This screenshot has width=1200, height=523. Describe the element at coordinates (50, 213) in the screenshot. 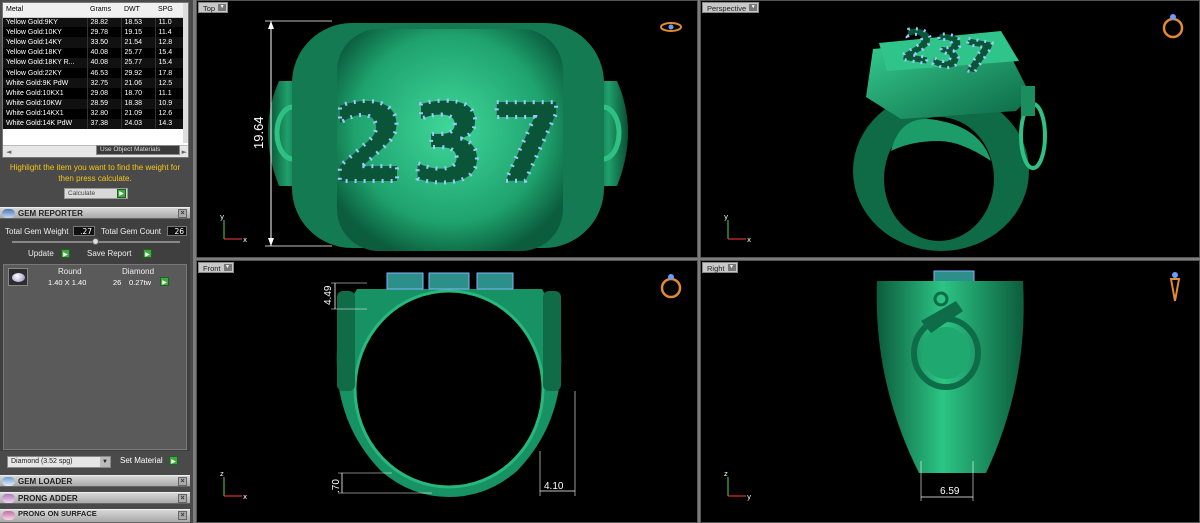

I see `gem-reporter-title: GEM REPORTER` at that location.